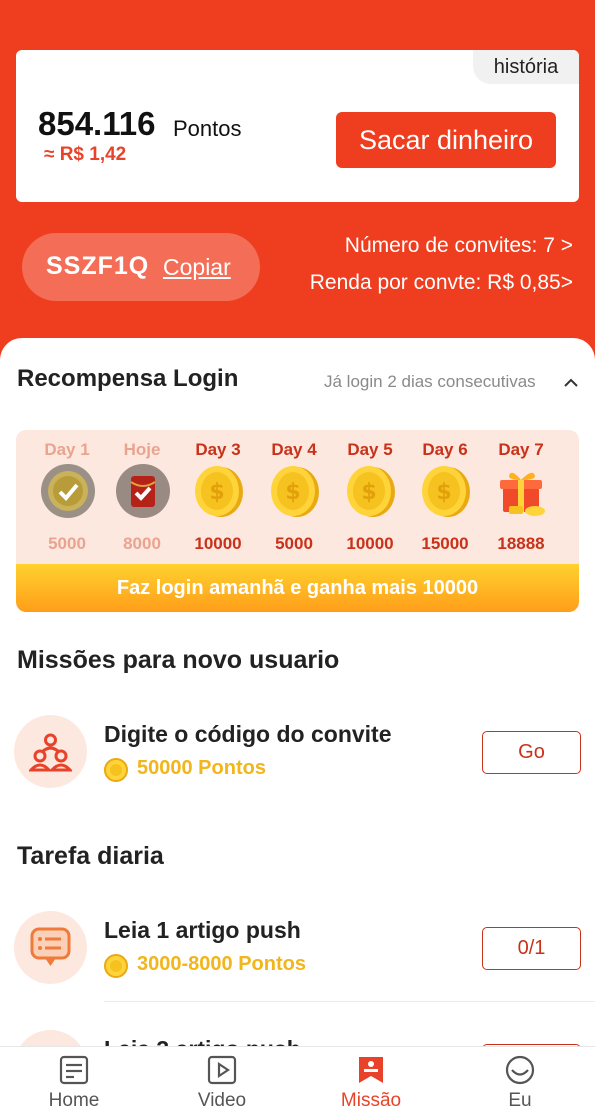 Image resolution: width=595 pixels, height=1120 pixels. I want to click on new-user-missions-title: Missões para novo usuario, so click(178, 660).